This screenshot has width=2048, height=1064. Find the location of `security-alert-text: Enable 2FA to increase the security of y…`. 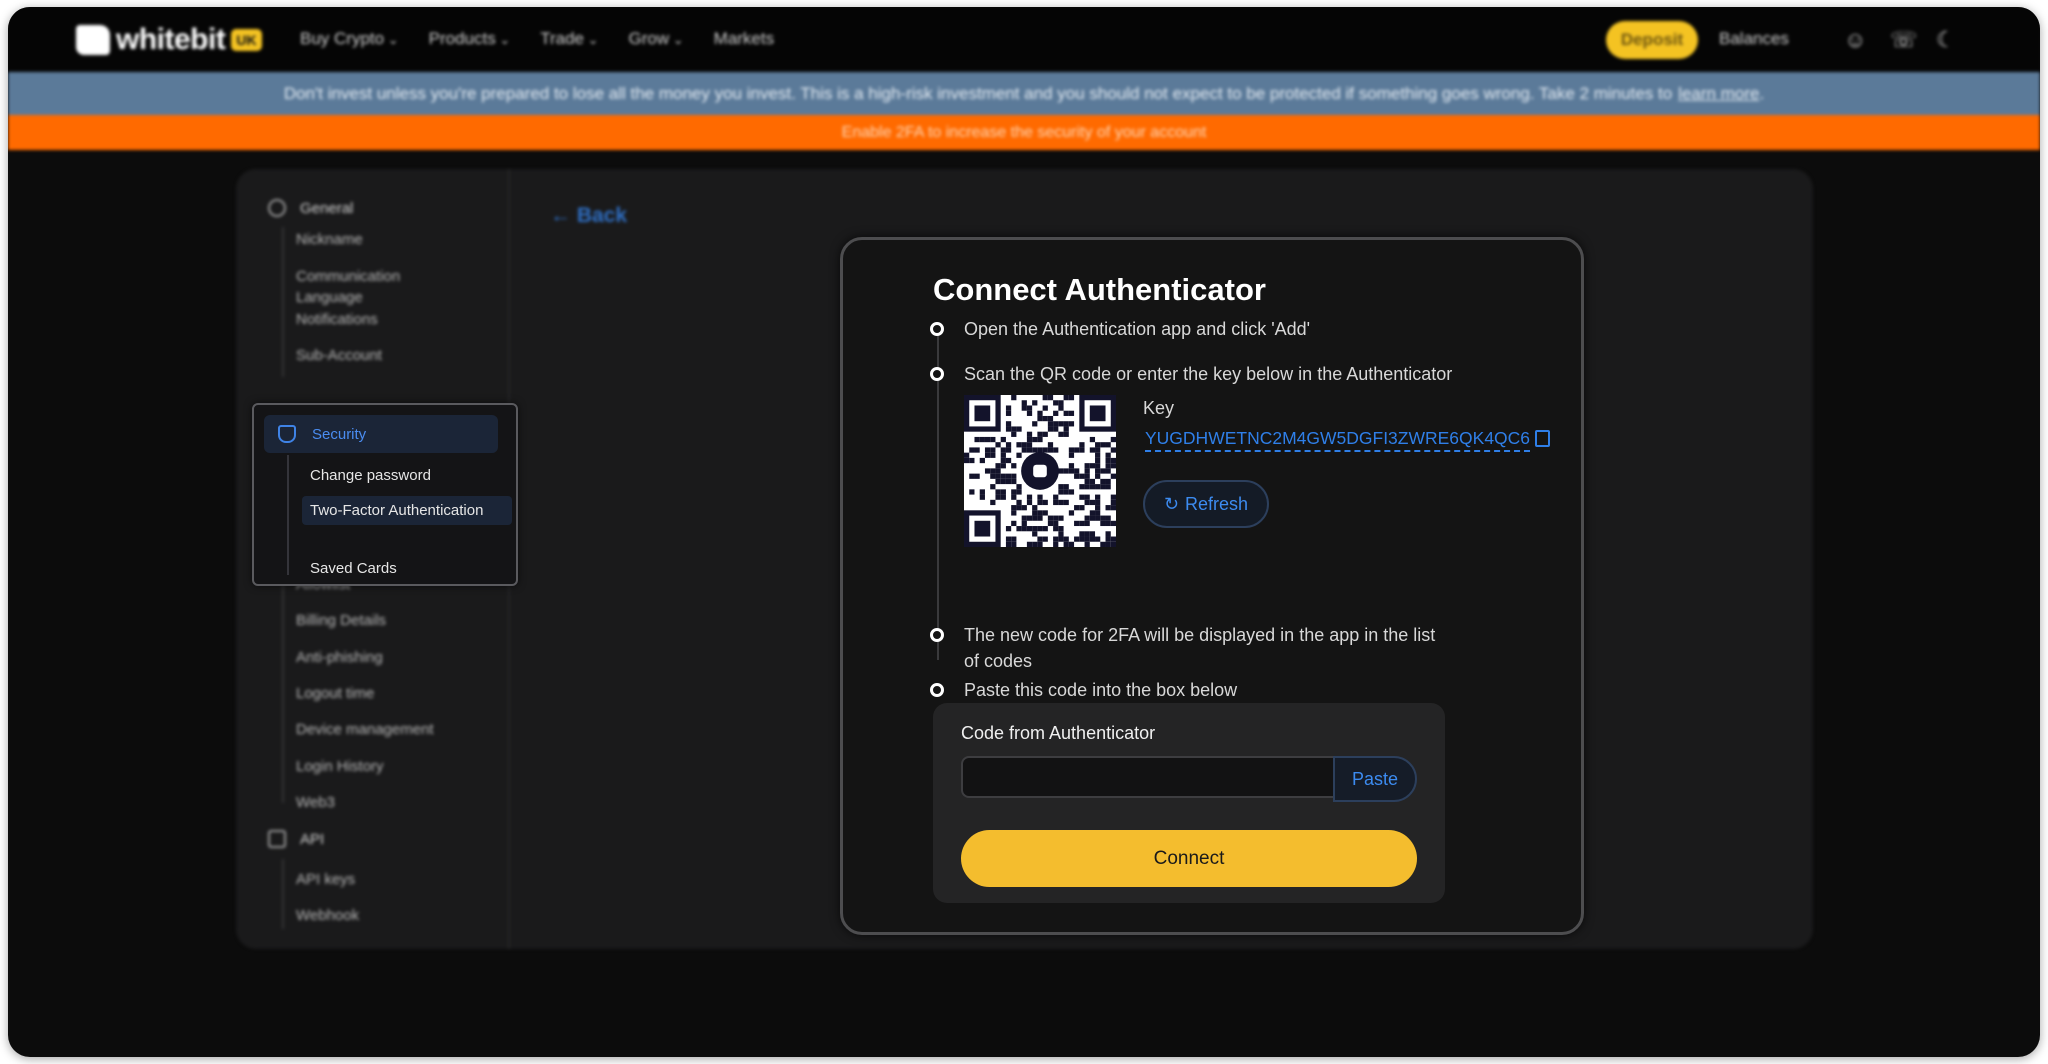

security-alert-text: Enable 2FA to increase the security of y… is located at coordinates (1024, 132).